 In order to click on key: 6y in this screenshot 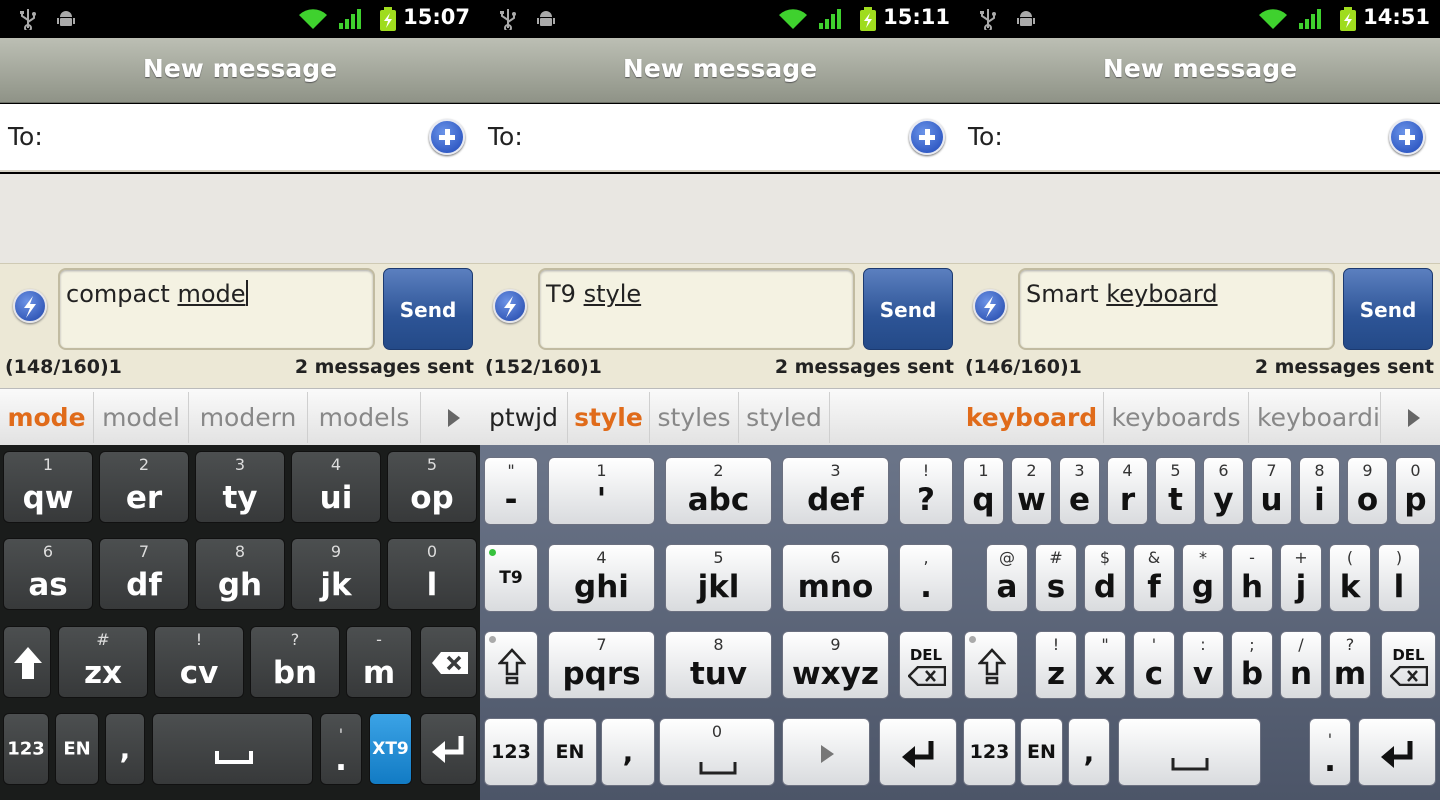, I will do `click(1223, 491)`.